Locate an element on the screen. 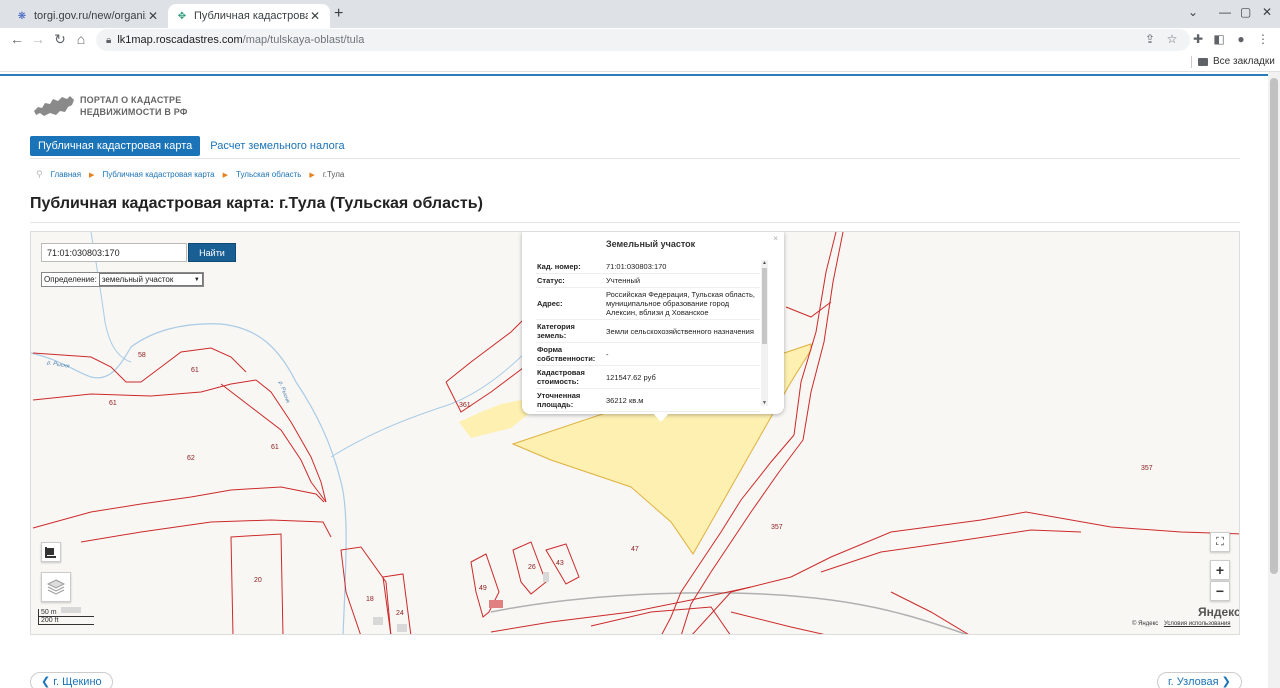 This screenshot has height=688, width=1280. tab-title: Публичная кадастровая ка is located at coordinates (251, 16).